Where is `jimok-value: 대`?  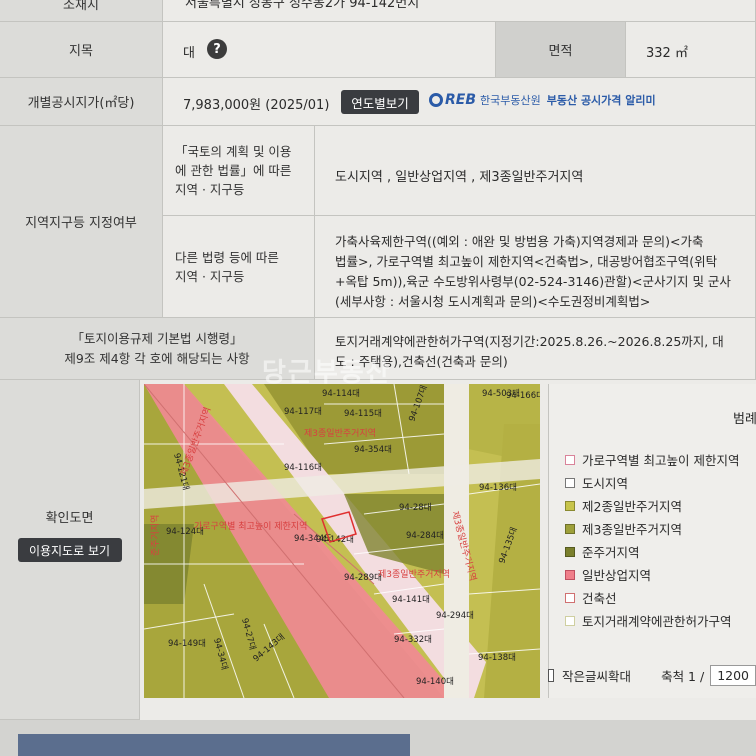
jimok-value: 대 is located at coordinates (189, 53).